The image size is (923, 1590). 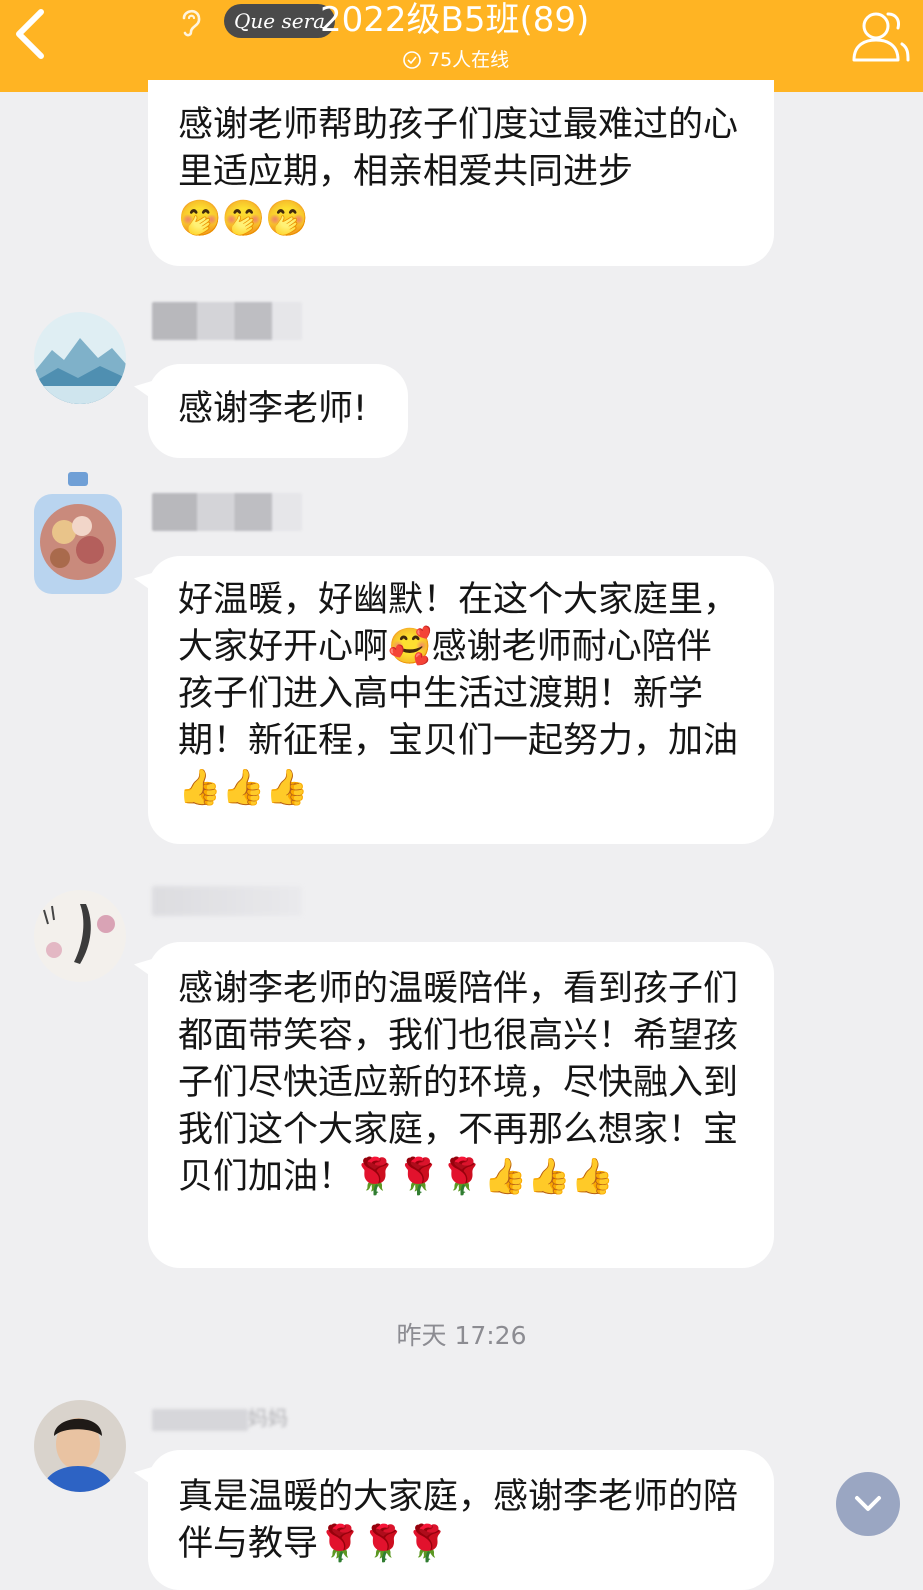 What do you see at coordinates (461, 46) in the screenshot?
I see `chat-header: Que sera 2022级B5班(89) 75人在线` at bounding box center [461, 46].